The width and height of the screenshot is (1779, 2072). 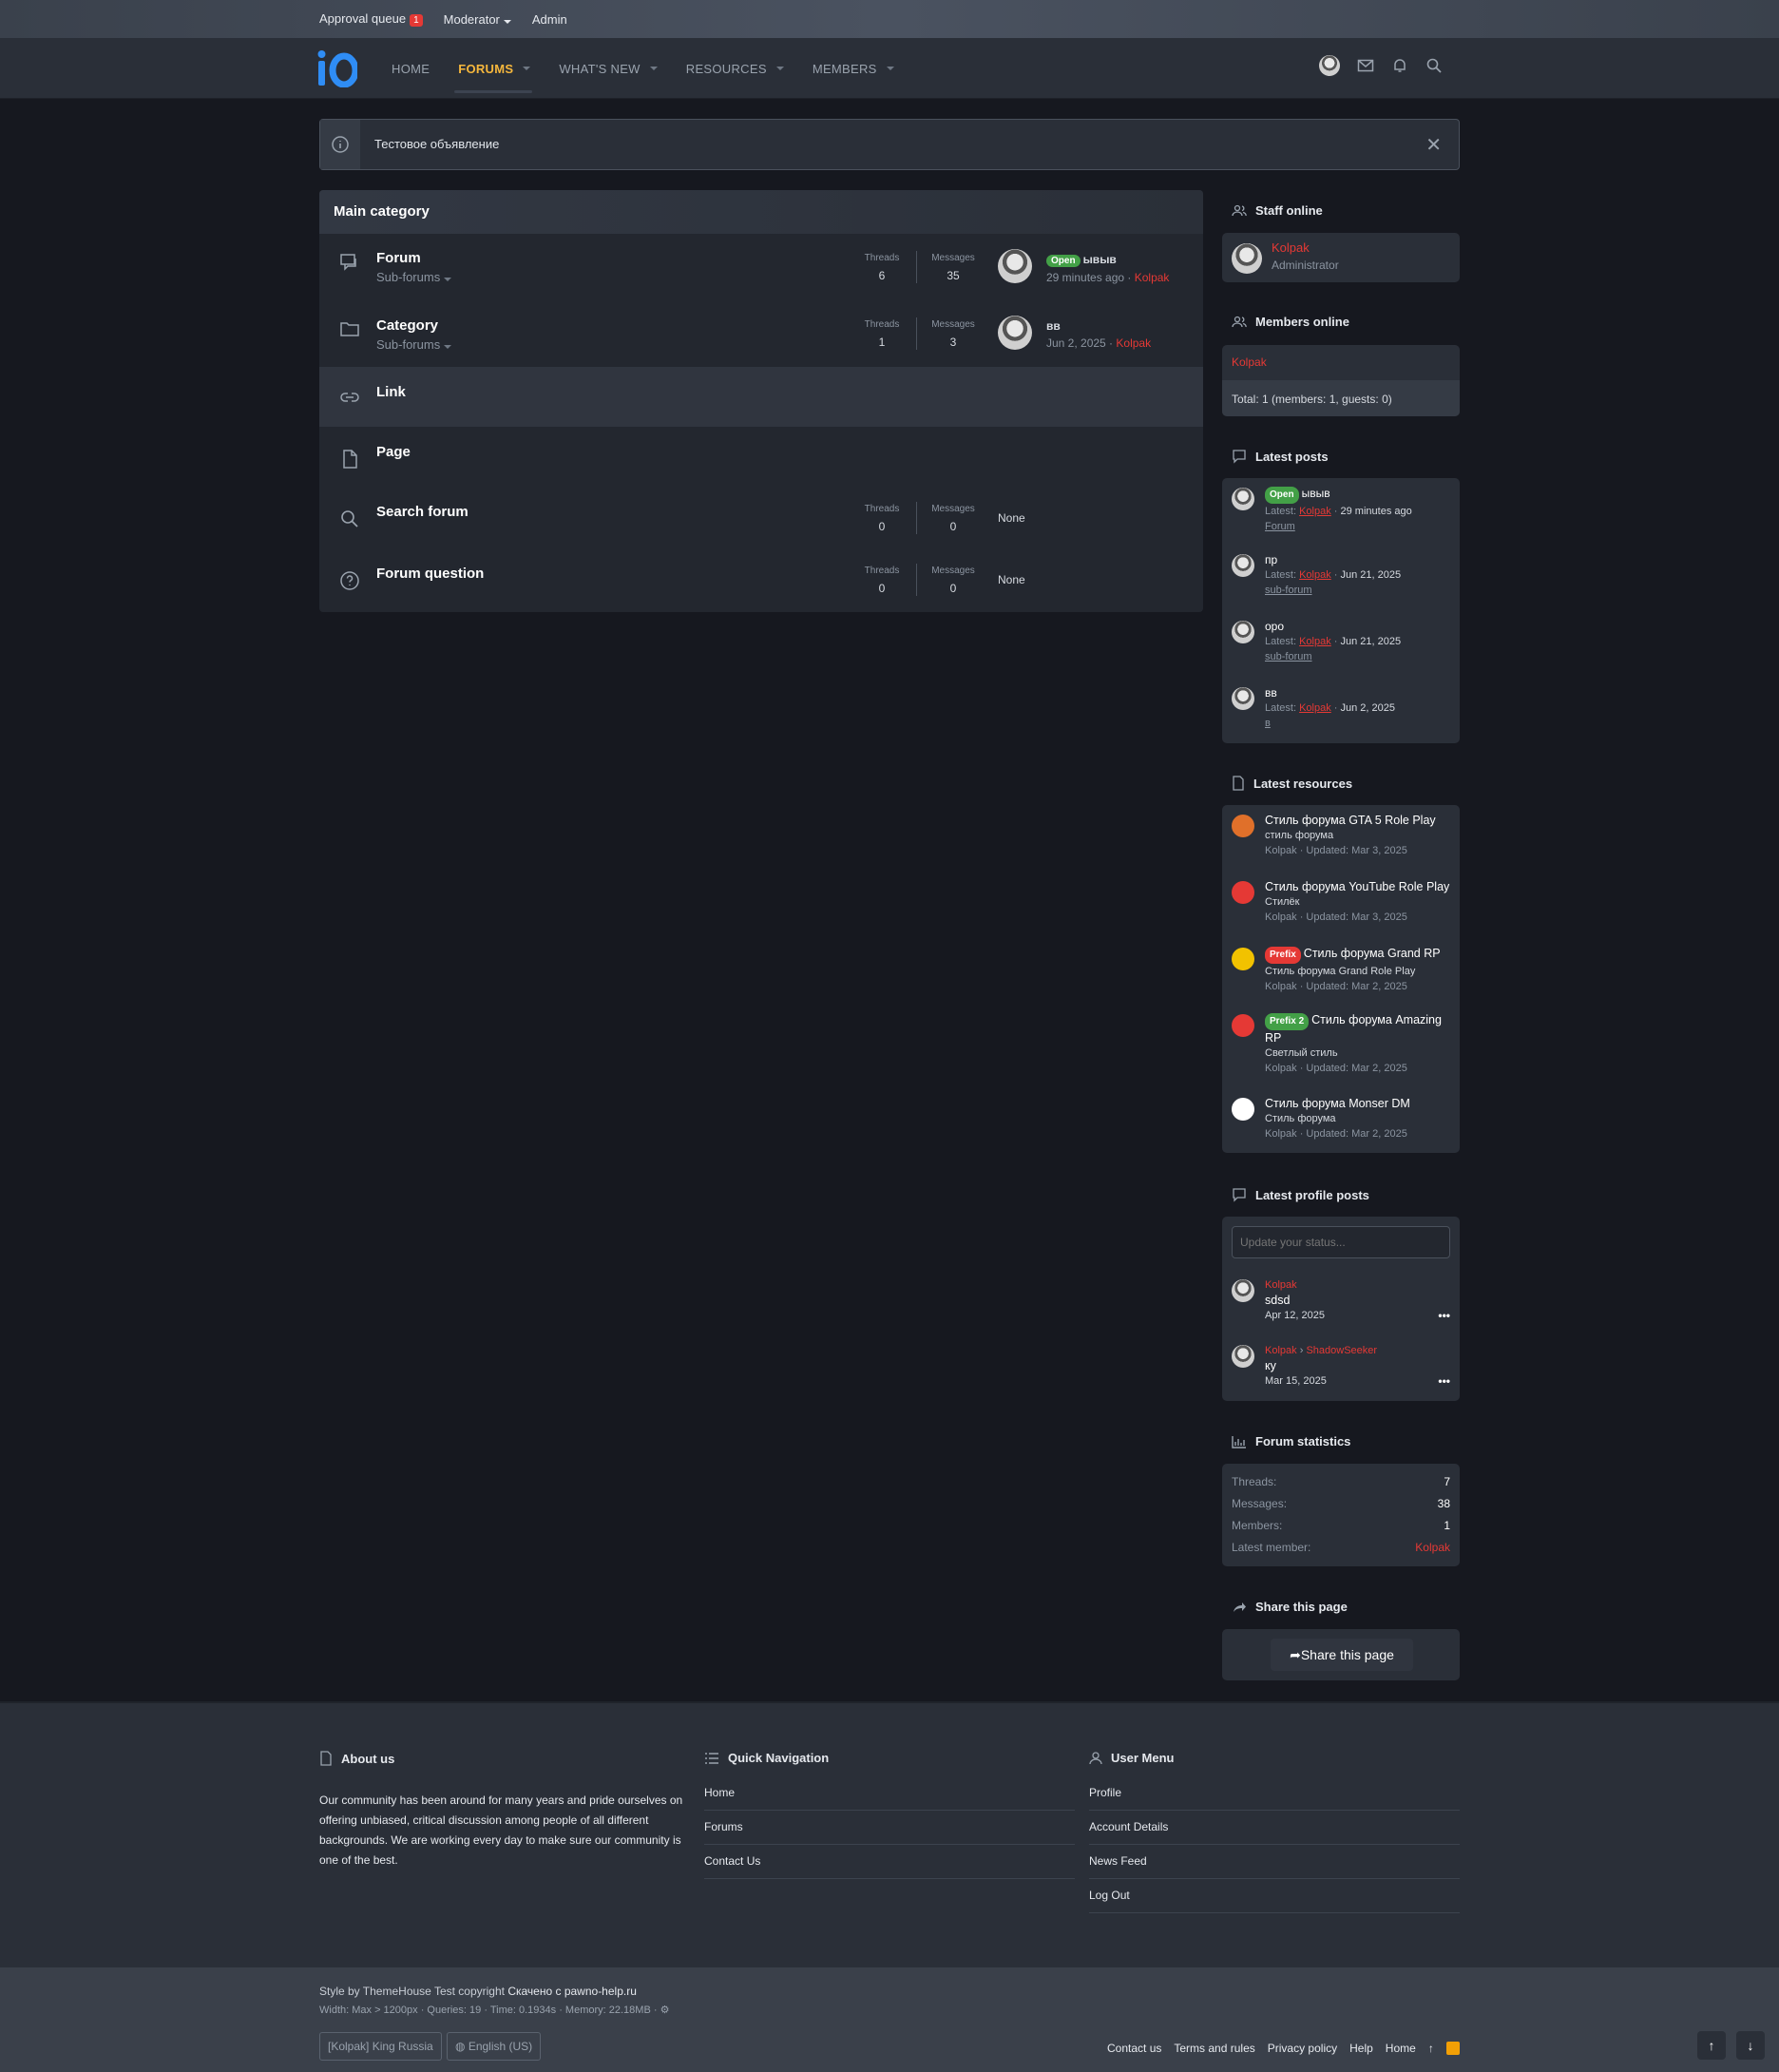 I want to click on category-title: Main category, so click(x=761, y=212).